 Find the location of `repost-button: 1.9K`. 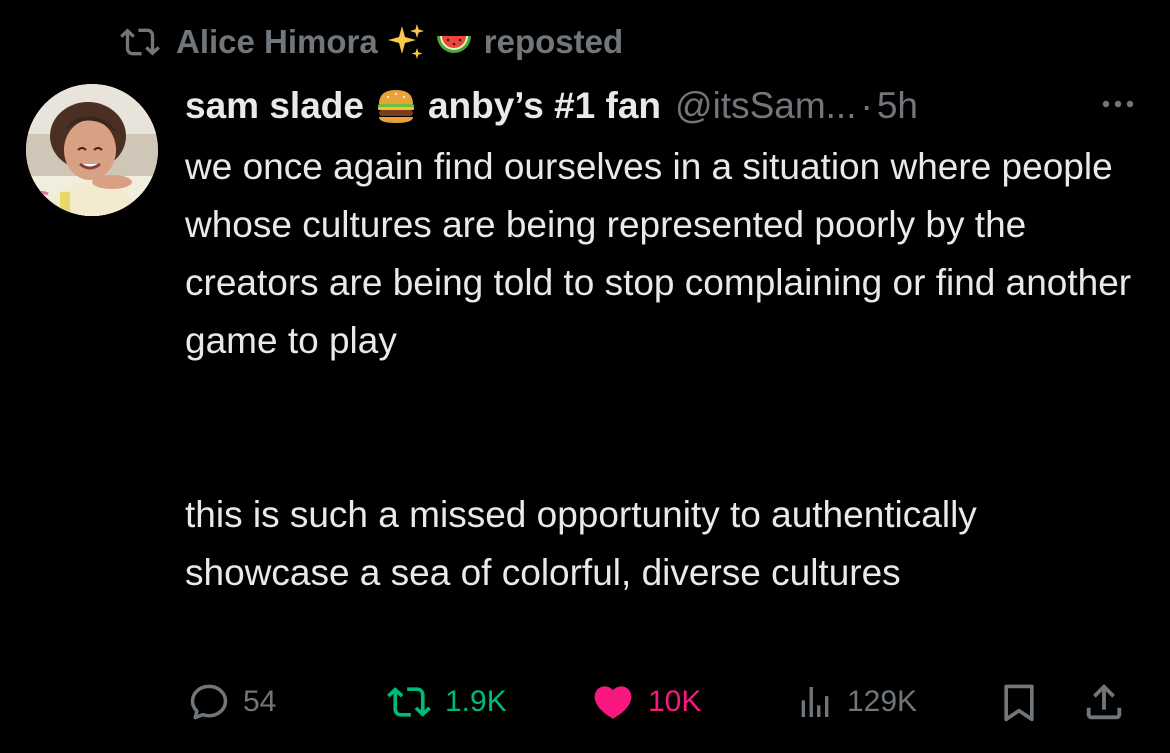

repost-button: 1.9K is located at coordinates (446, 702).